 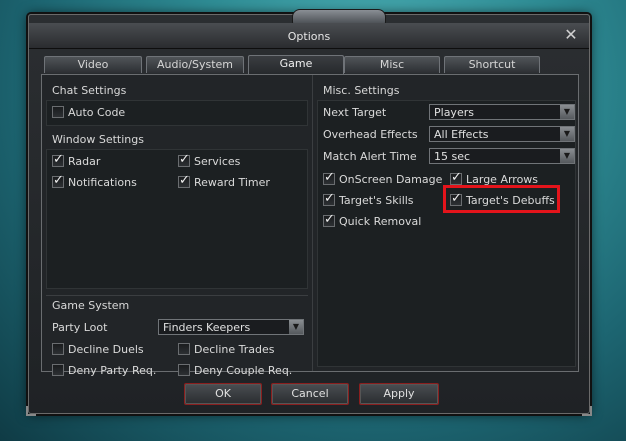 I want to click on radar-checkbox: ✓ Radar, so click(x=76, y=161).